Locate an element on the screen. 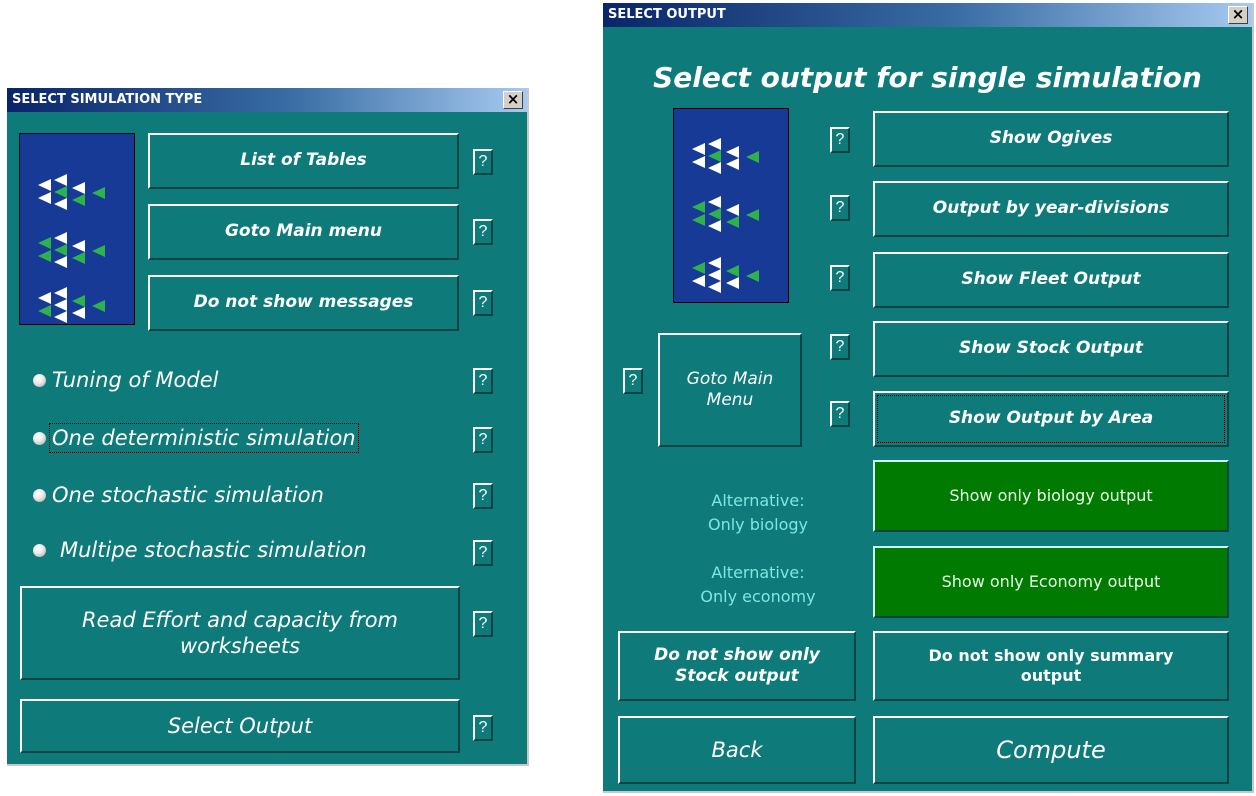  dialog-title: SELECT SIMULATION TYPE is located at coordinates (267, 100).